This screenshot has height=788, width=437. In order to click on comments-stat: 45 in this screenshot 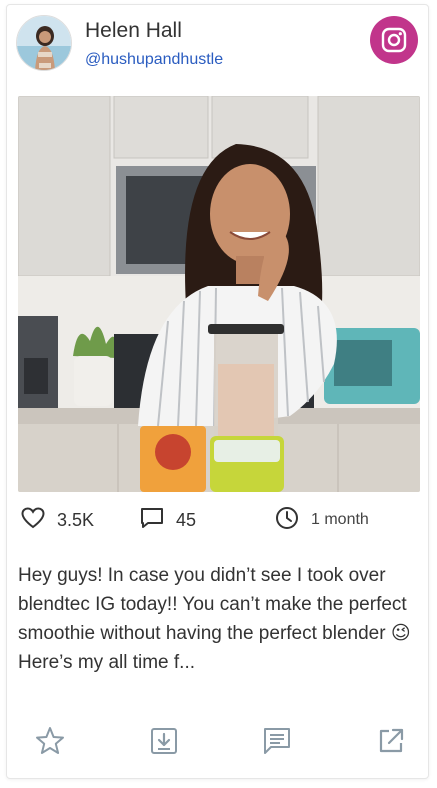, I will do `click(168, 520)`.